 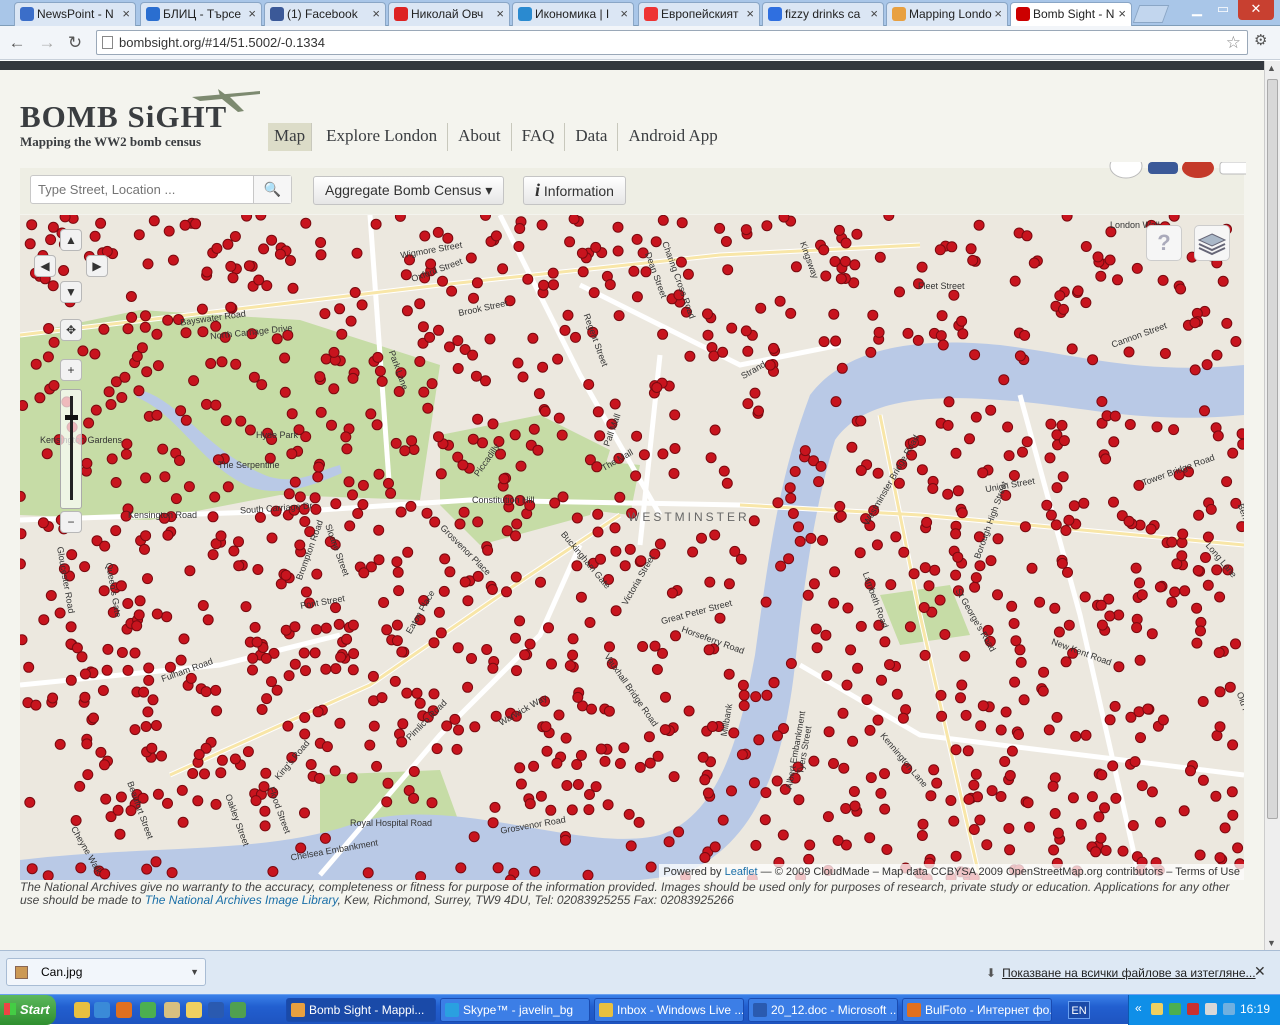 I want to click on tray-icon, so click(x=1175, y=1009).